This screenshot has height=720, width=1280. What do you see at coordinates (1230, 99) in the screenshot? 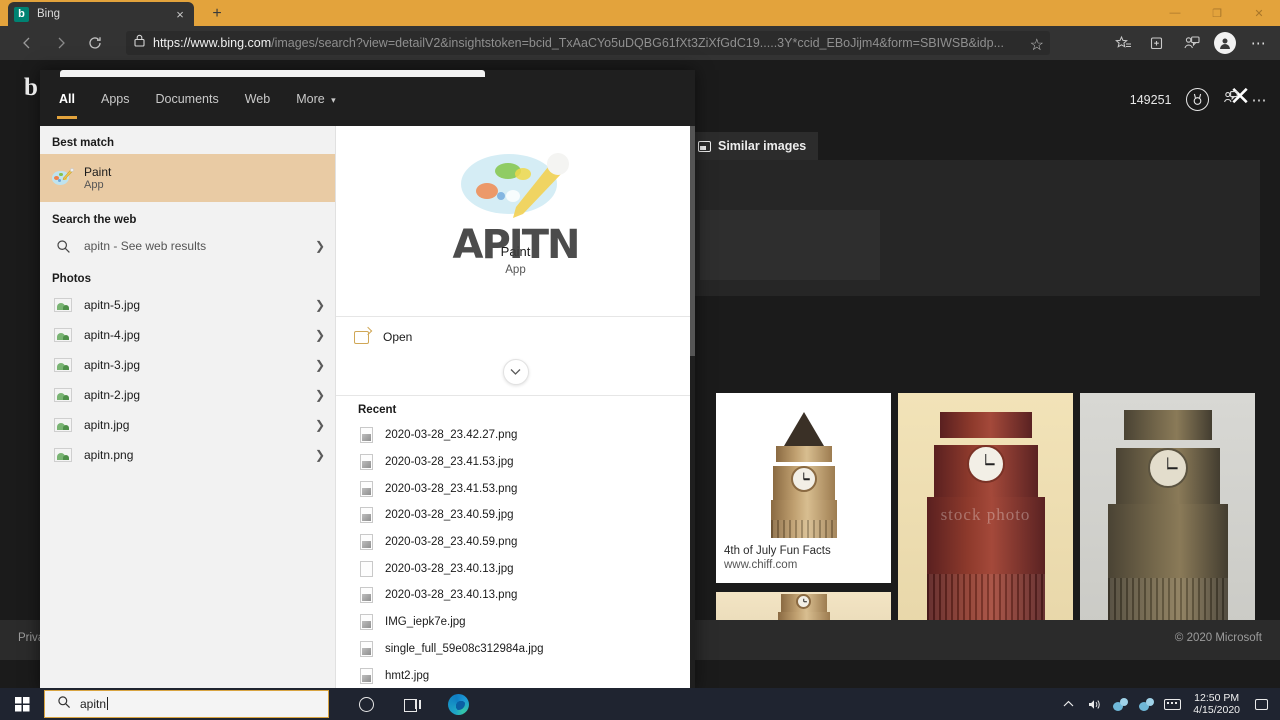
I see `feedback-person-icon` at bounding box center [1230, 99].